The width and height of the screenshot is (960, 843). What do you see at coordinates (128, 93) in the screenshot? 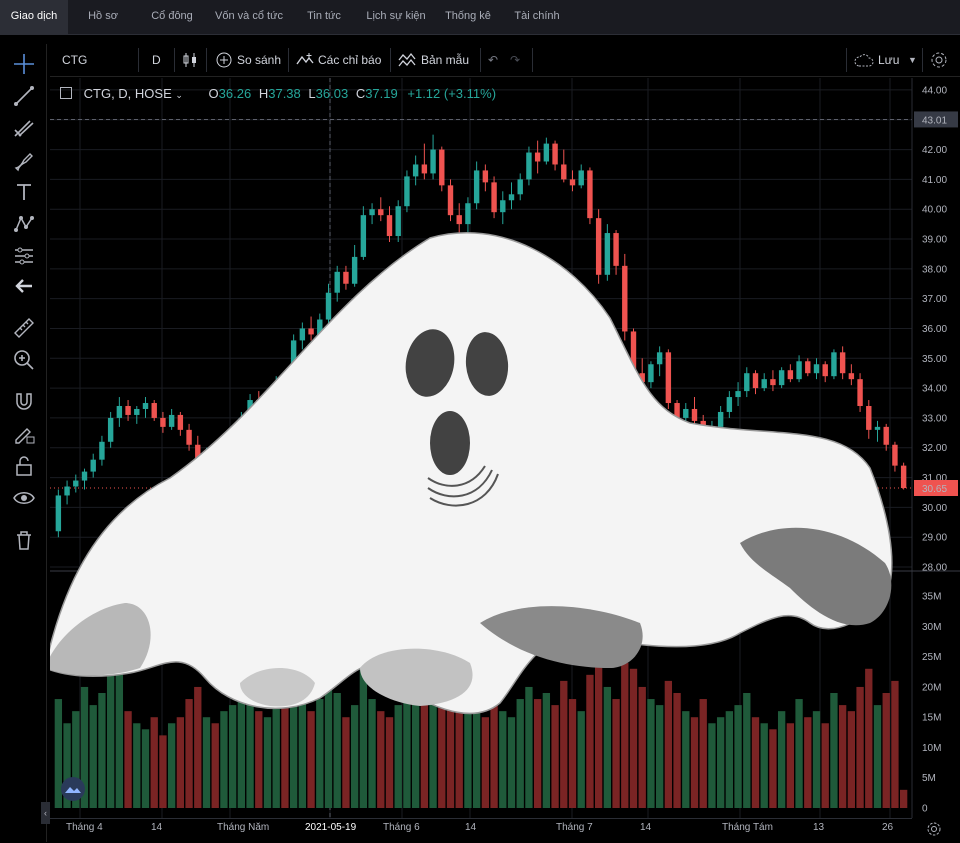
I see `legend-title: CTG, D, HOSE` at bounding box center [128, 93].